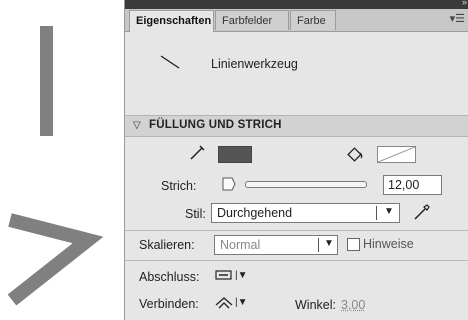  Describe the element at coordinates (296, 126) in the screenshot. I see `fill-stroke-section-header: ▽ FÜLLUNG UND STRICH` at that location.